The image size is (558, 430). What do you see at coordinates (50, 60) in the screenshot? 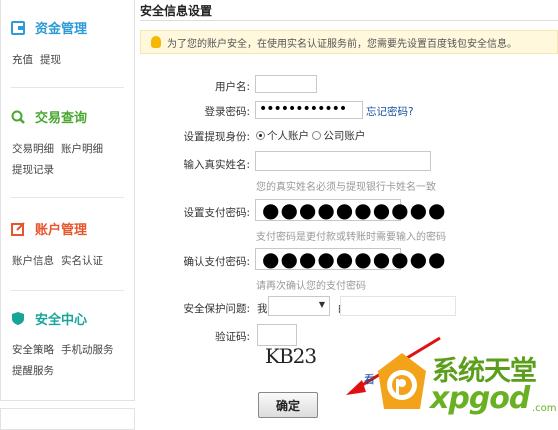
I see `sidebar-link-withdraw: 提现` at bounding box center [50, 60].